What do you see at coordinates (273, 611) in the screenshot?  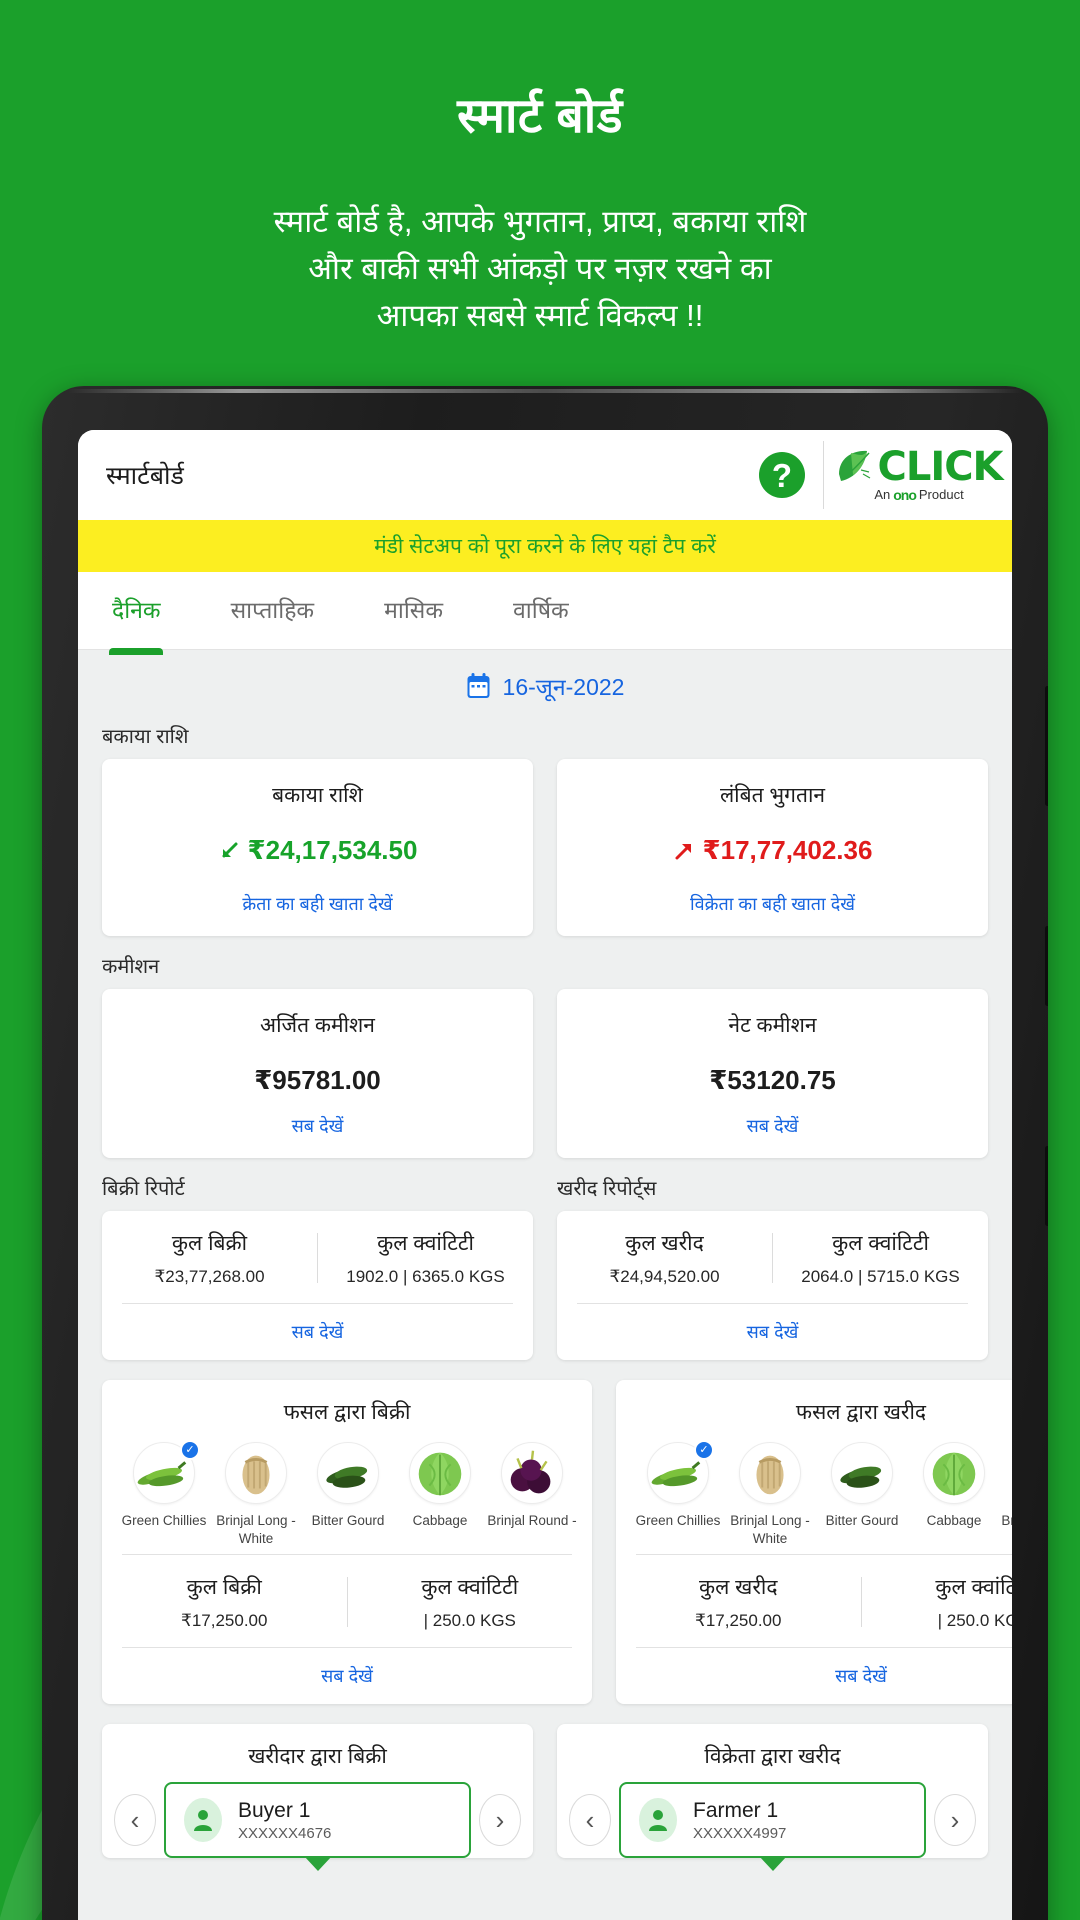 I see `tab-weekly: साप्ताहिक` at bounding box center [273, 611].